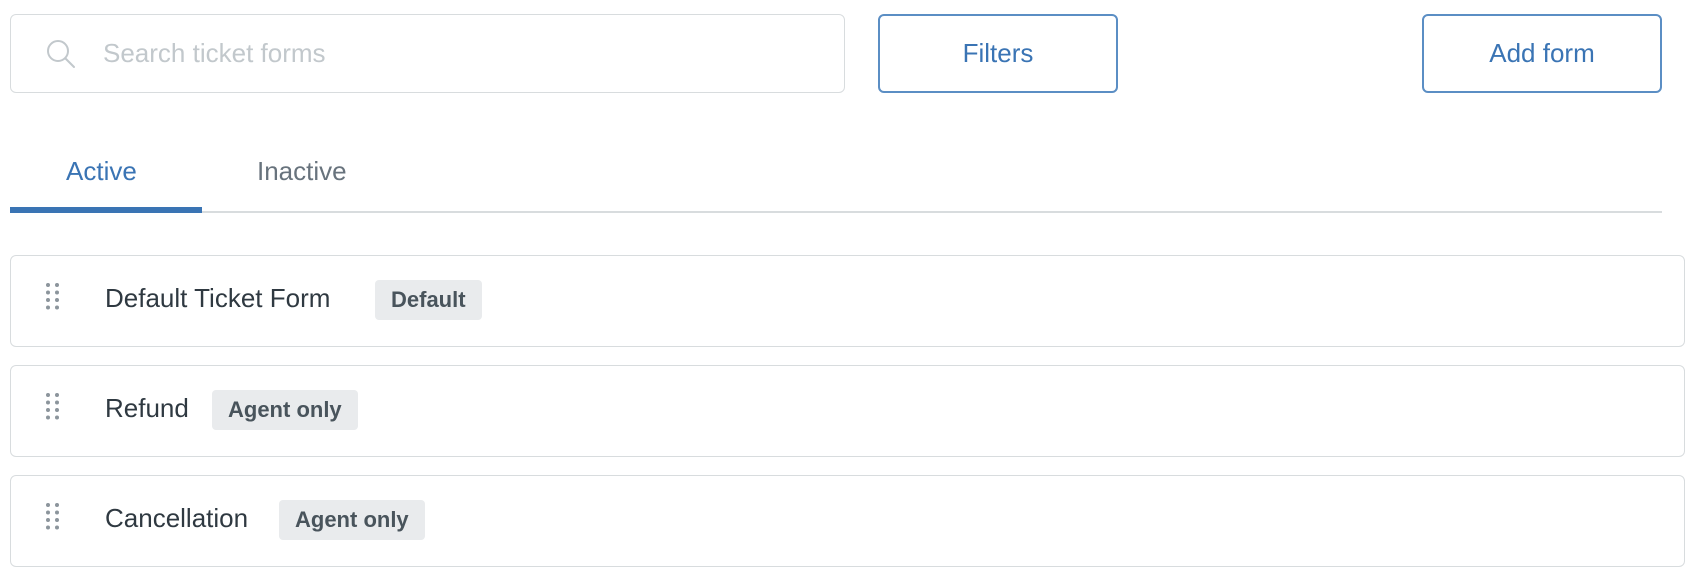 Image resolution: width=1694 pixels, height=584 pixels. Describe the element at coordinates (1542, 53) in the screenshot. I see `add-form-button: Add form` at that location.